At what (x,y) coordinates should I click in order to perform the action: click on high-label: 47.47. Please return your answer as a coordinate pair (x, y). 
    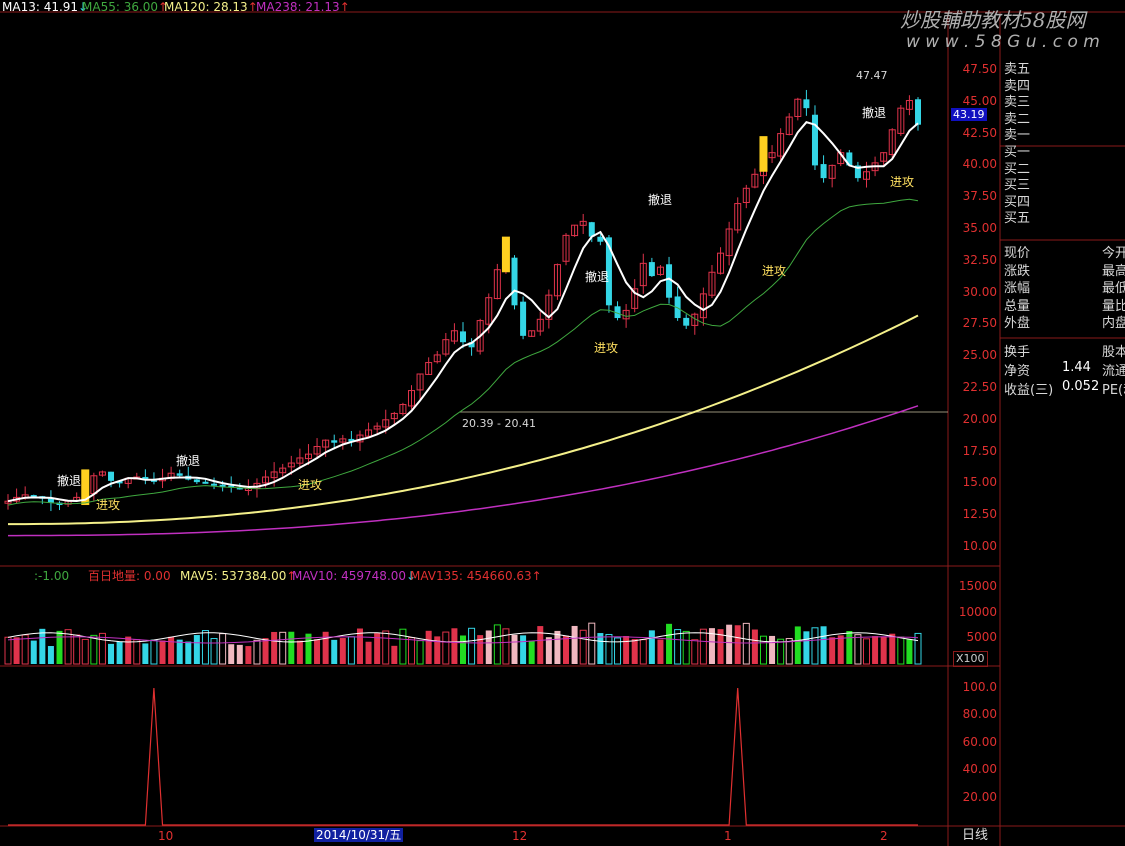
    Looking at the image, I should click on (872, 75).